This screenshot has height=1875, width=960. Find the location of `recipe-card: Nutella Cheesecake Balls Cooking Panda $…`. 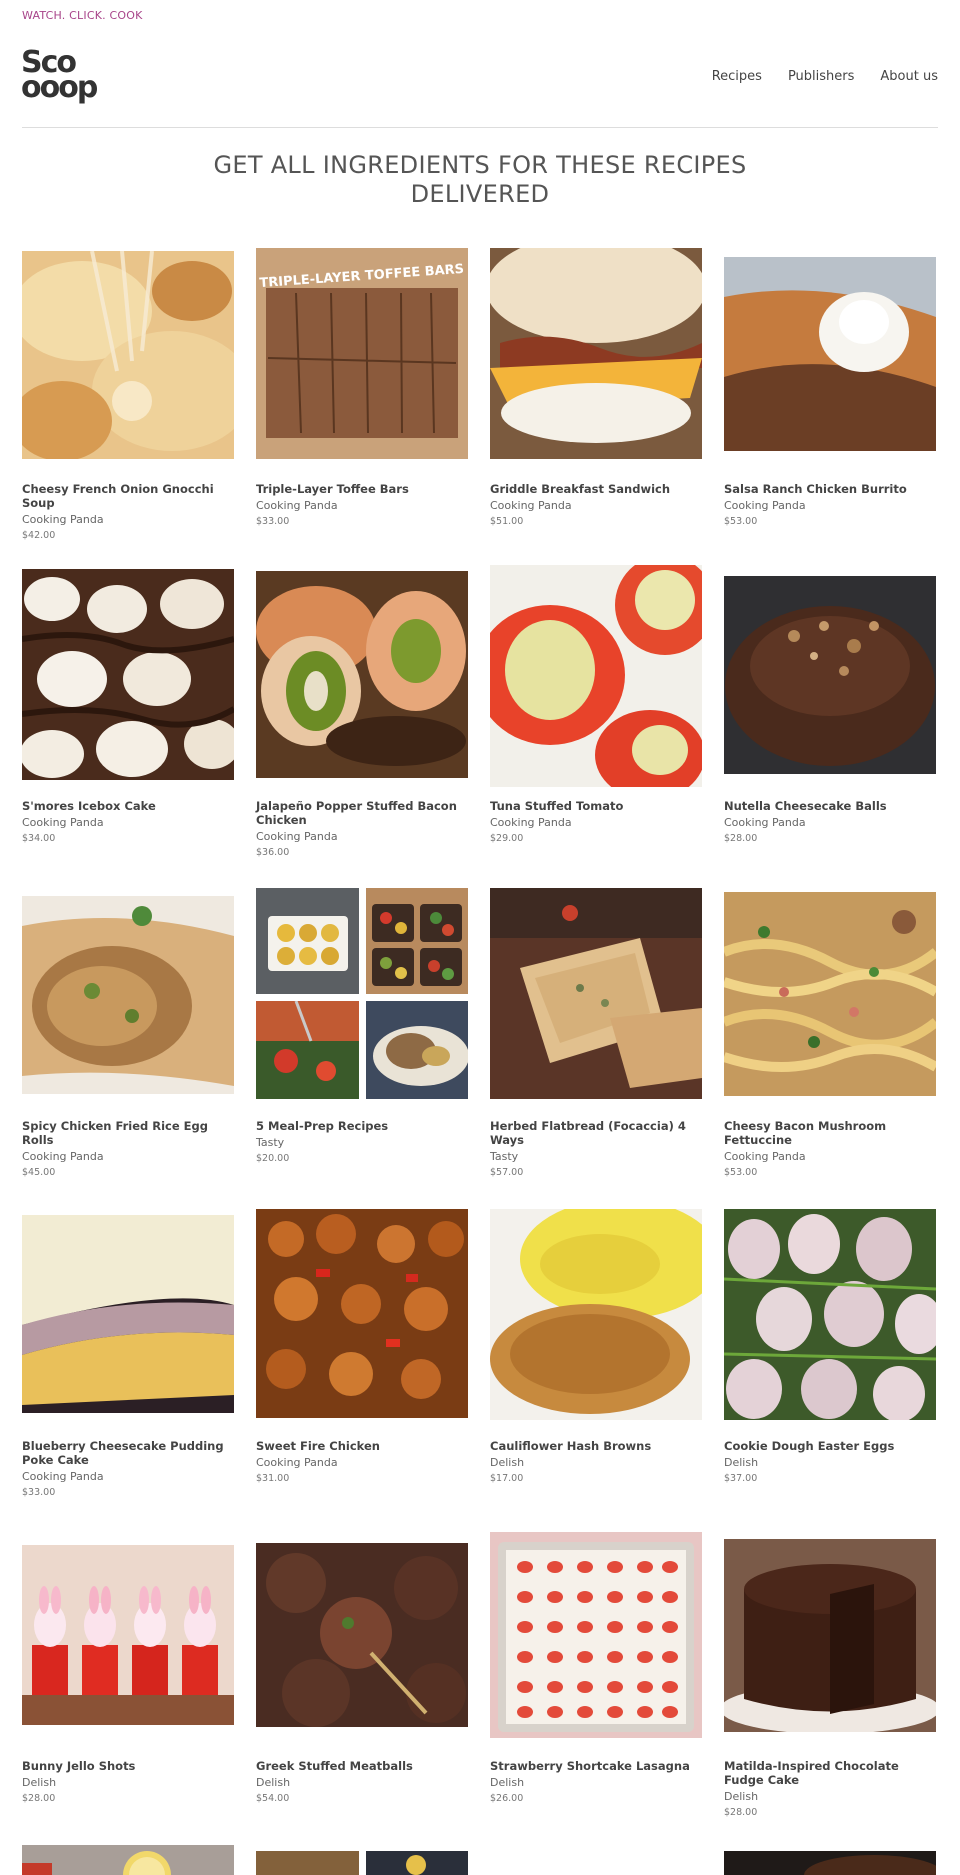

recipe-card: Nutella Cheesecake Balls Cooking Panda $… is located at coordinates (830, 704).